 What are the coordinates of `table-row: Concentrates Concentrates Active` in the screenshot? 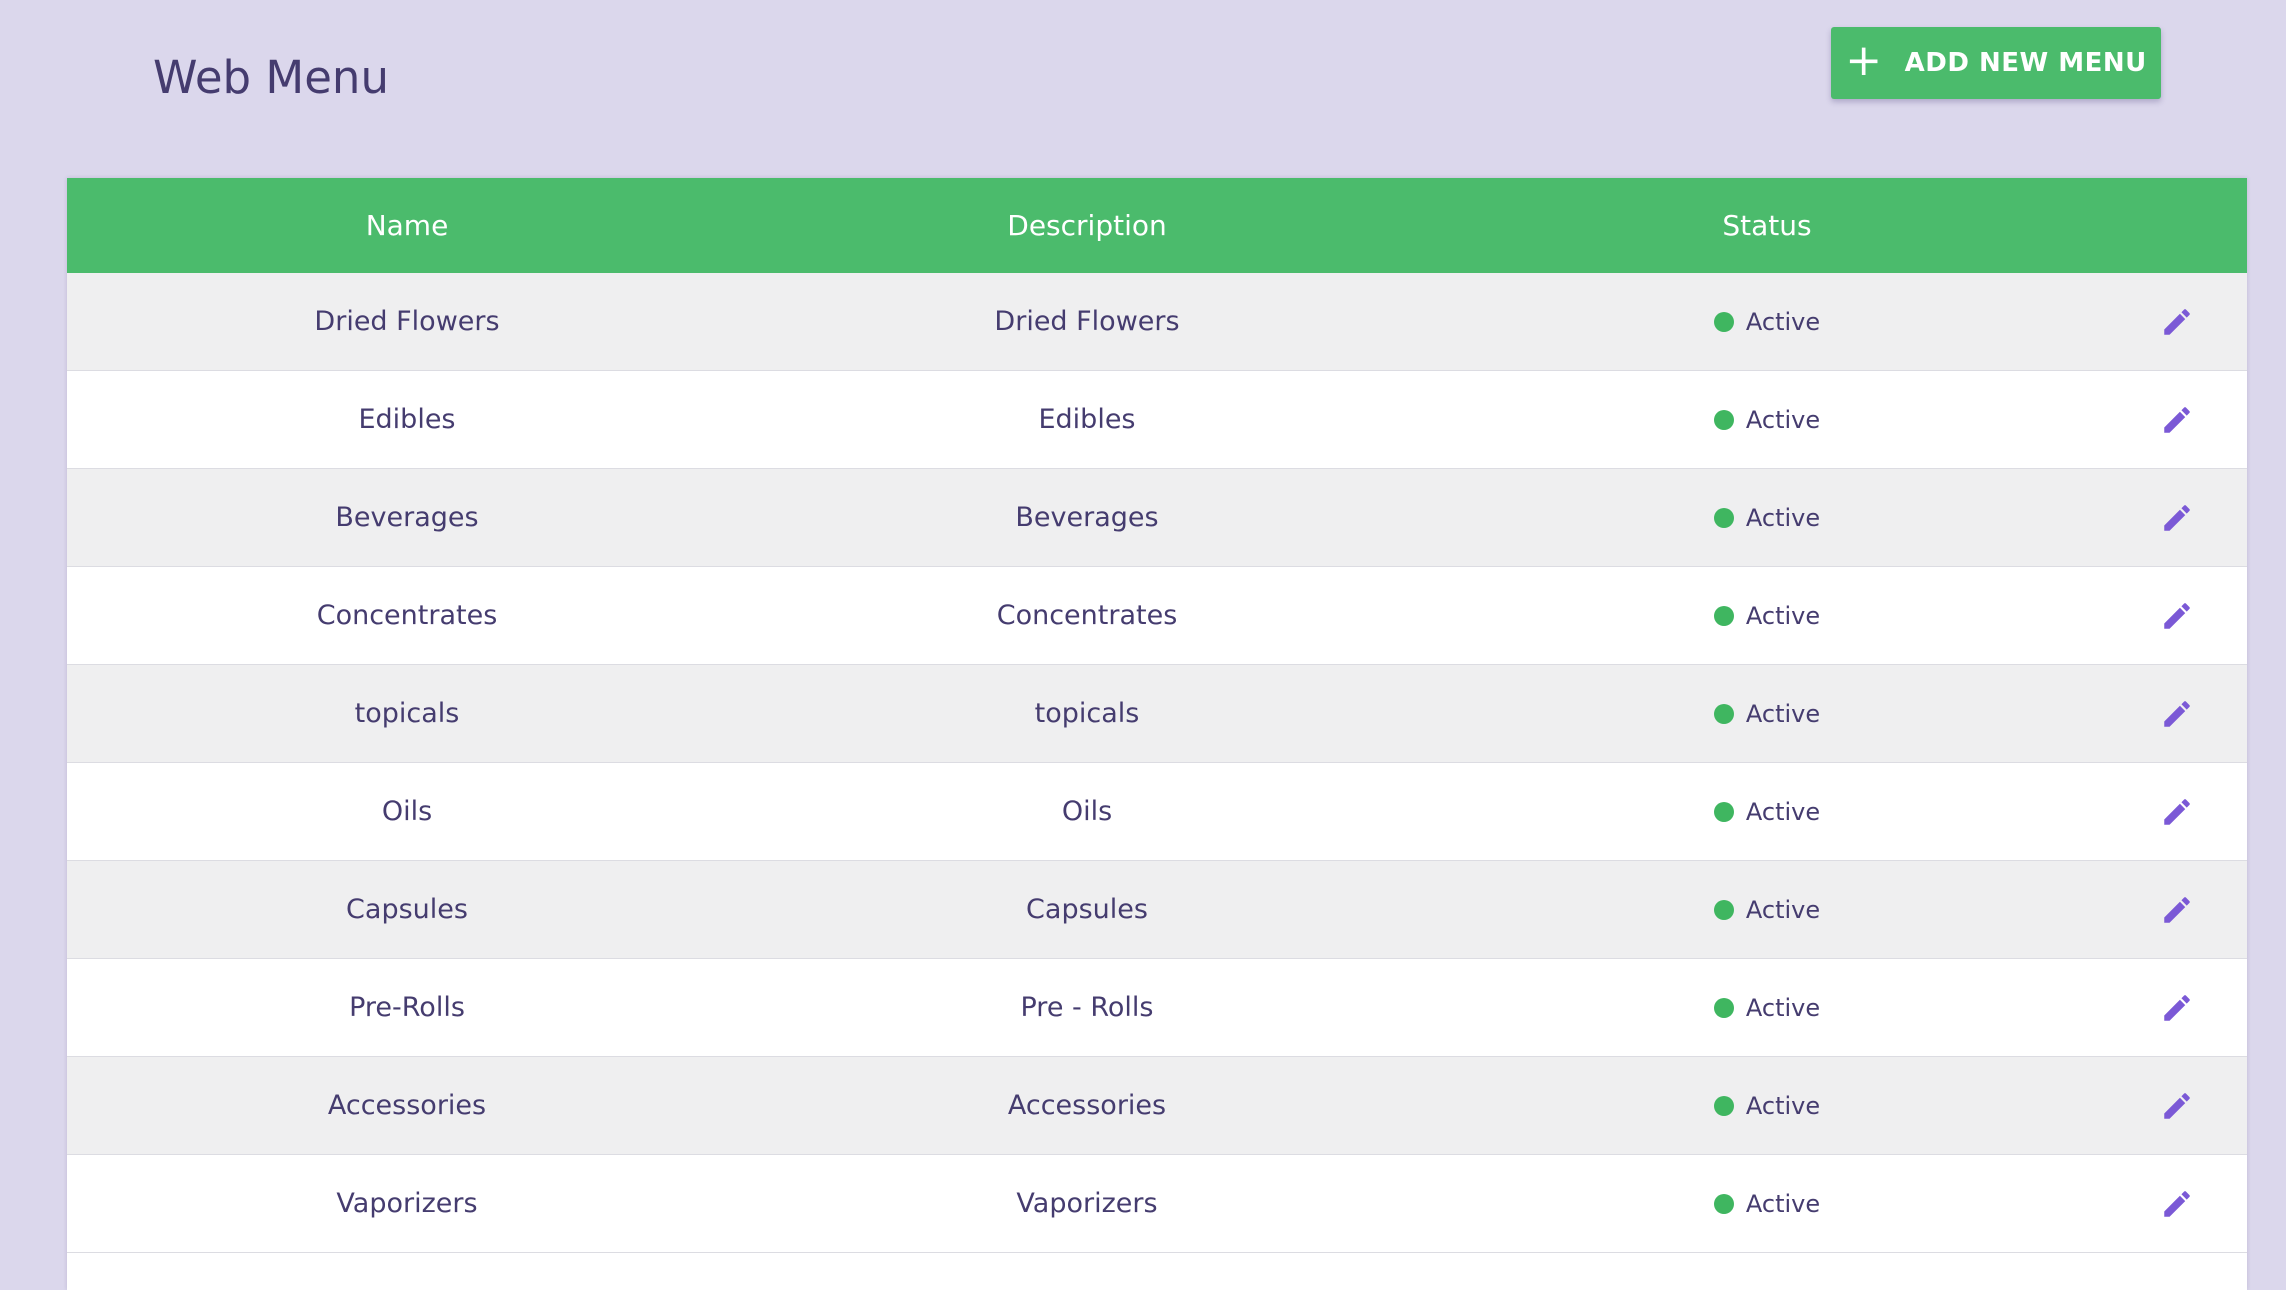 It's located at (1157, 616).